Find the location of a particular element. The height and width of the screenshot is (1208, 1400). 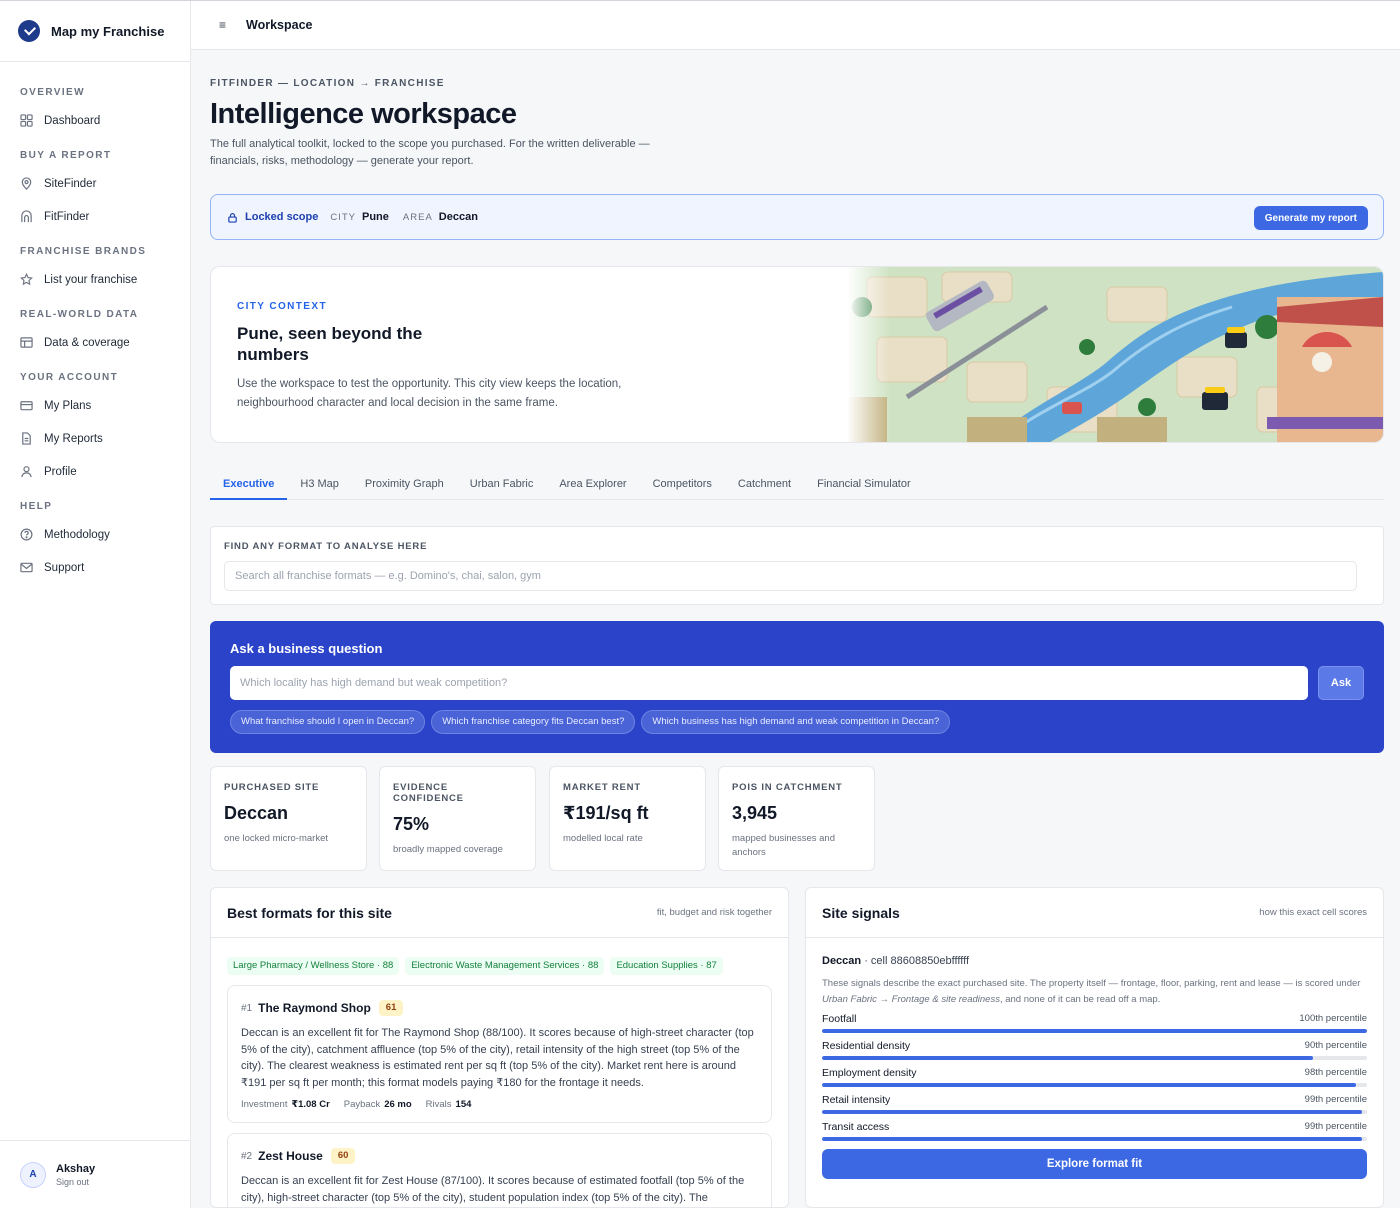

investment-value: ₹1.08 Cr is located at coordinates (310, 1104).